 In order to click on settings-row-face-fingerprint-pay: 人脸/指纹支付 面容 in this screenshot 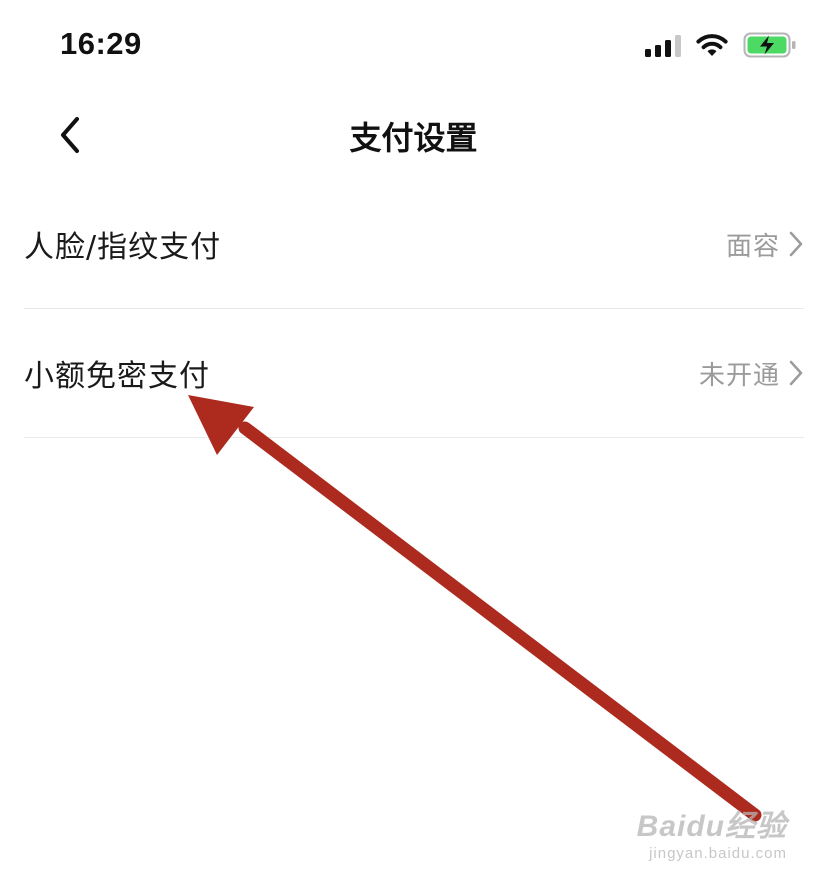, I will do `click(414, 244)`.